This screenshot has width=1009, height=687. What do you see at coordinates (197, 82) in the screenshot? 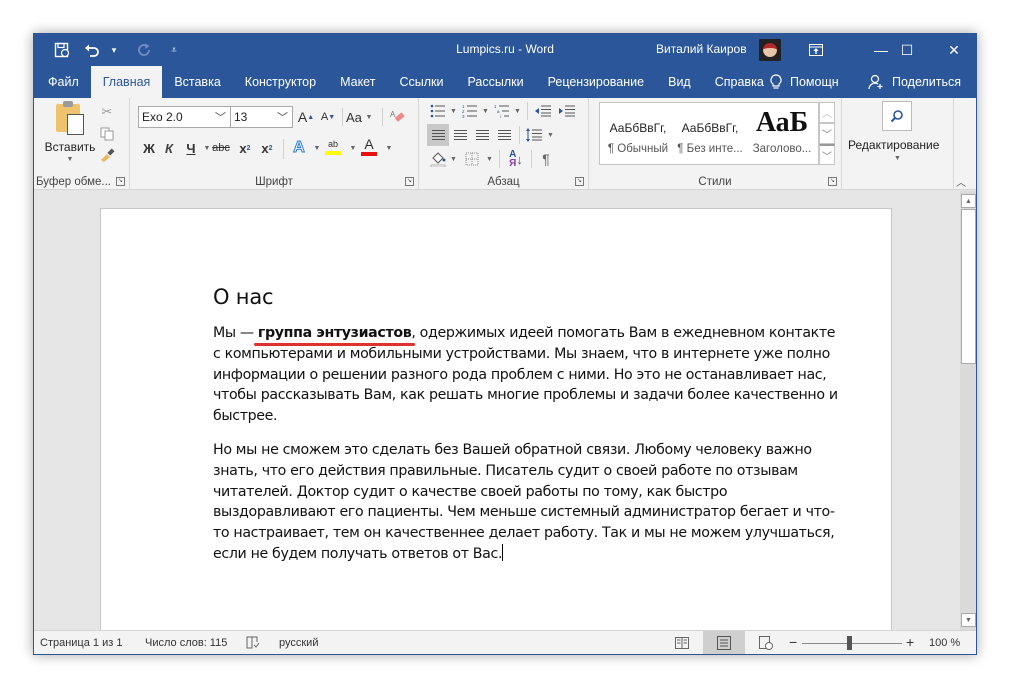
I see `tab-insert: Вставка` at bounding box center [197, 82].